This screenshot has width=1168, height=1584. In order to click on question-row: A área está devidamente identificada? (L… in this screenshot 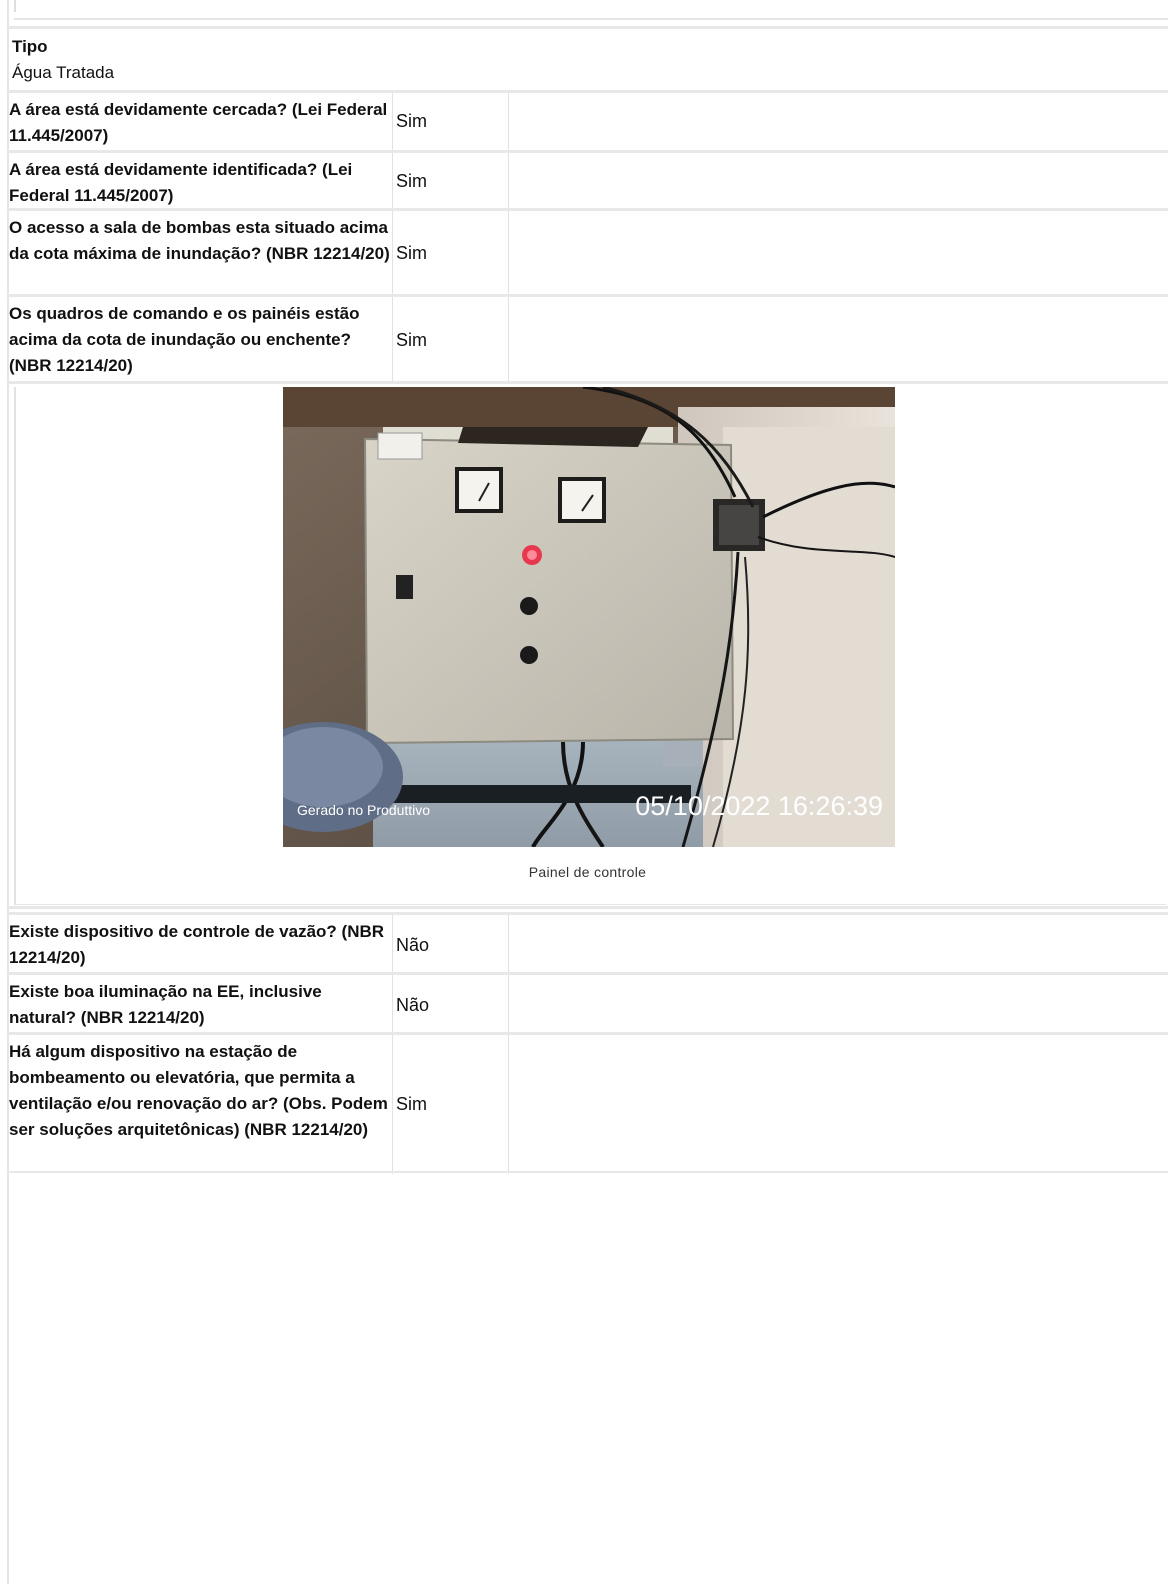, I will do `click(587, 180)`.